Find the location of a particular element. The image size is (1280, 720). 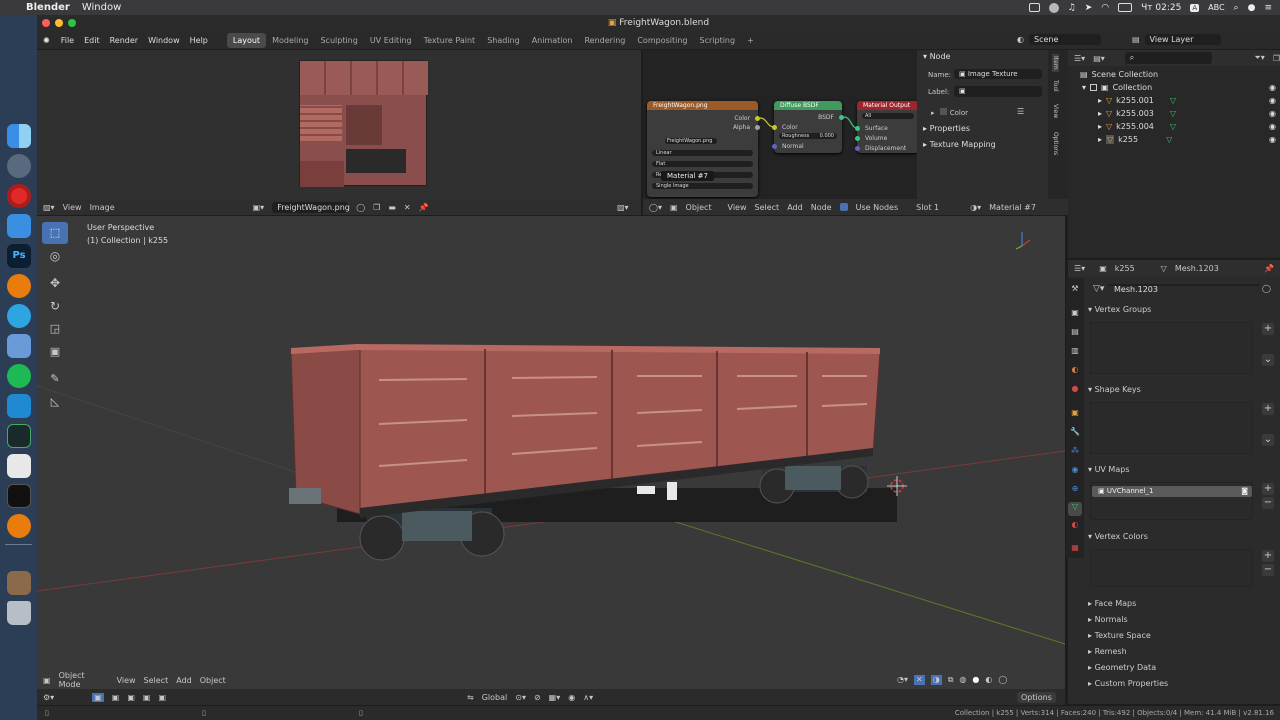

new-image-icon: ❐ is located at coordinates (376, 207).